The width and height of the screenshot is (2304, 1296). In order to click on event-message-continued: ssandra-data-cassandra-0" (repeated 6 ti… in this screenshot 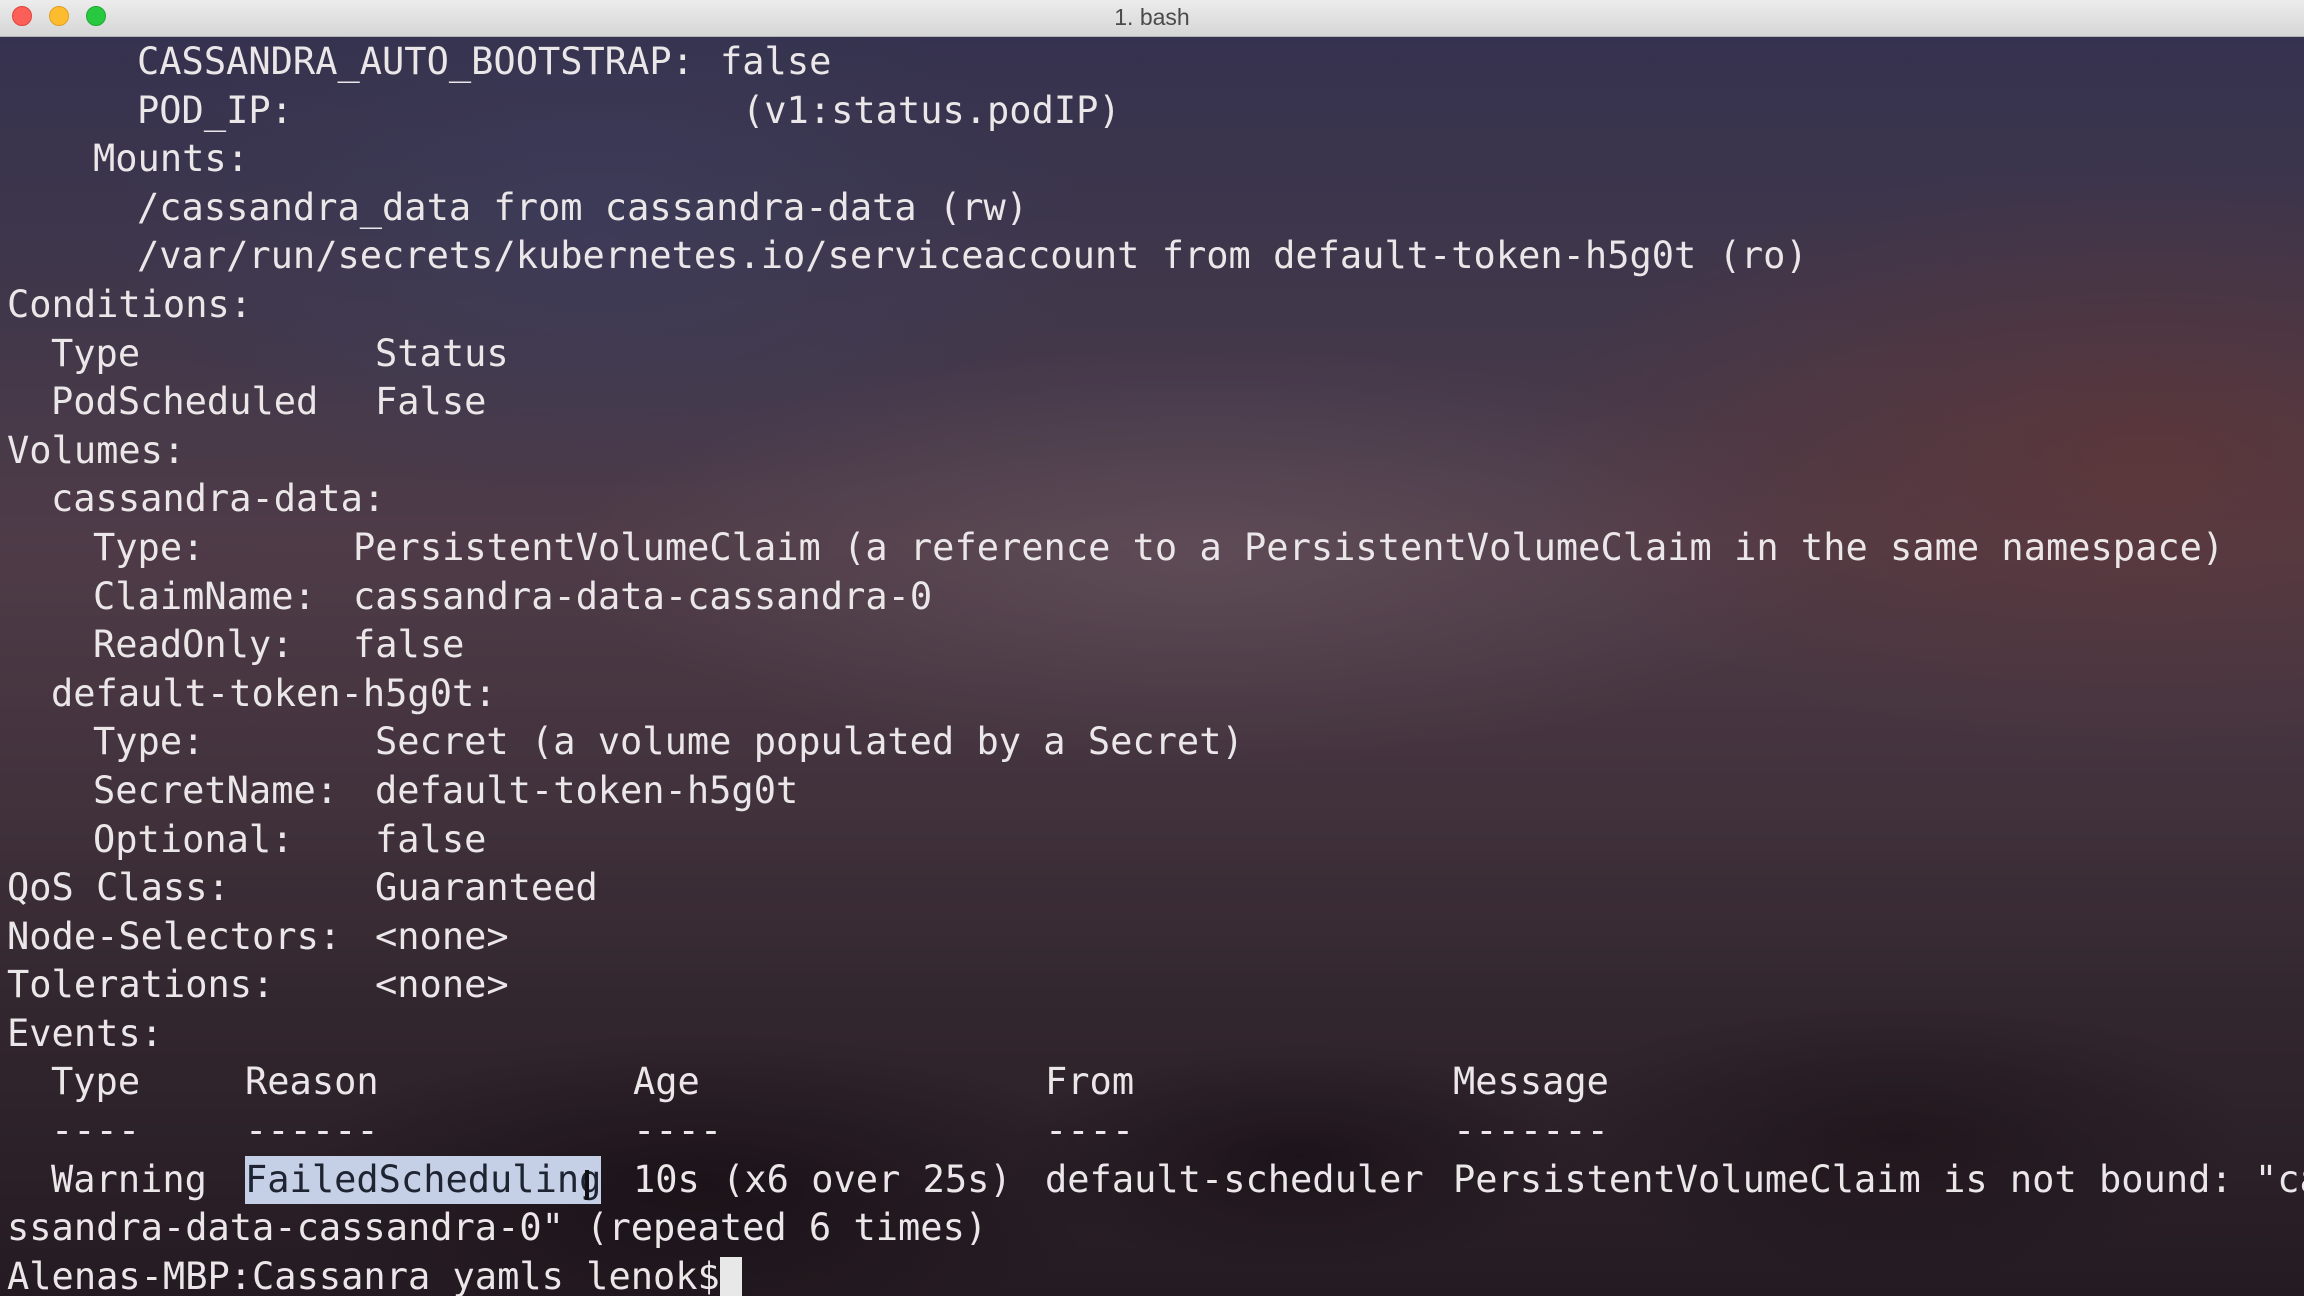, I will do `click(497, 1228)`.